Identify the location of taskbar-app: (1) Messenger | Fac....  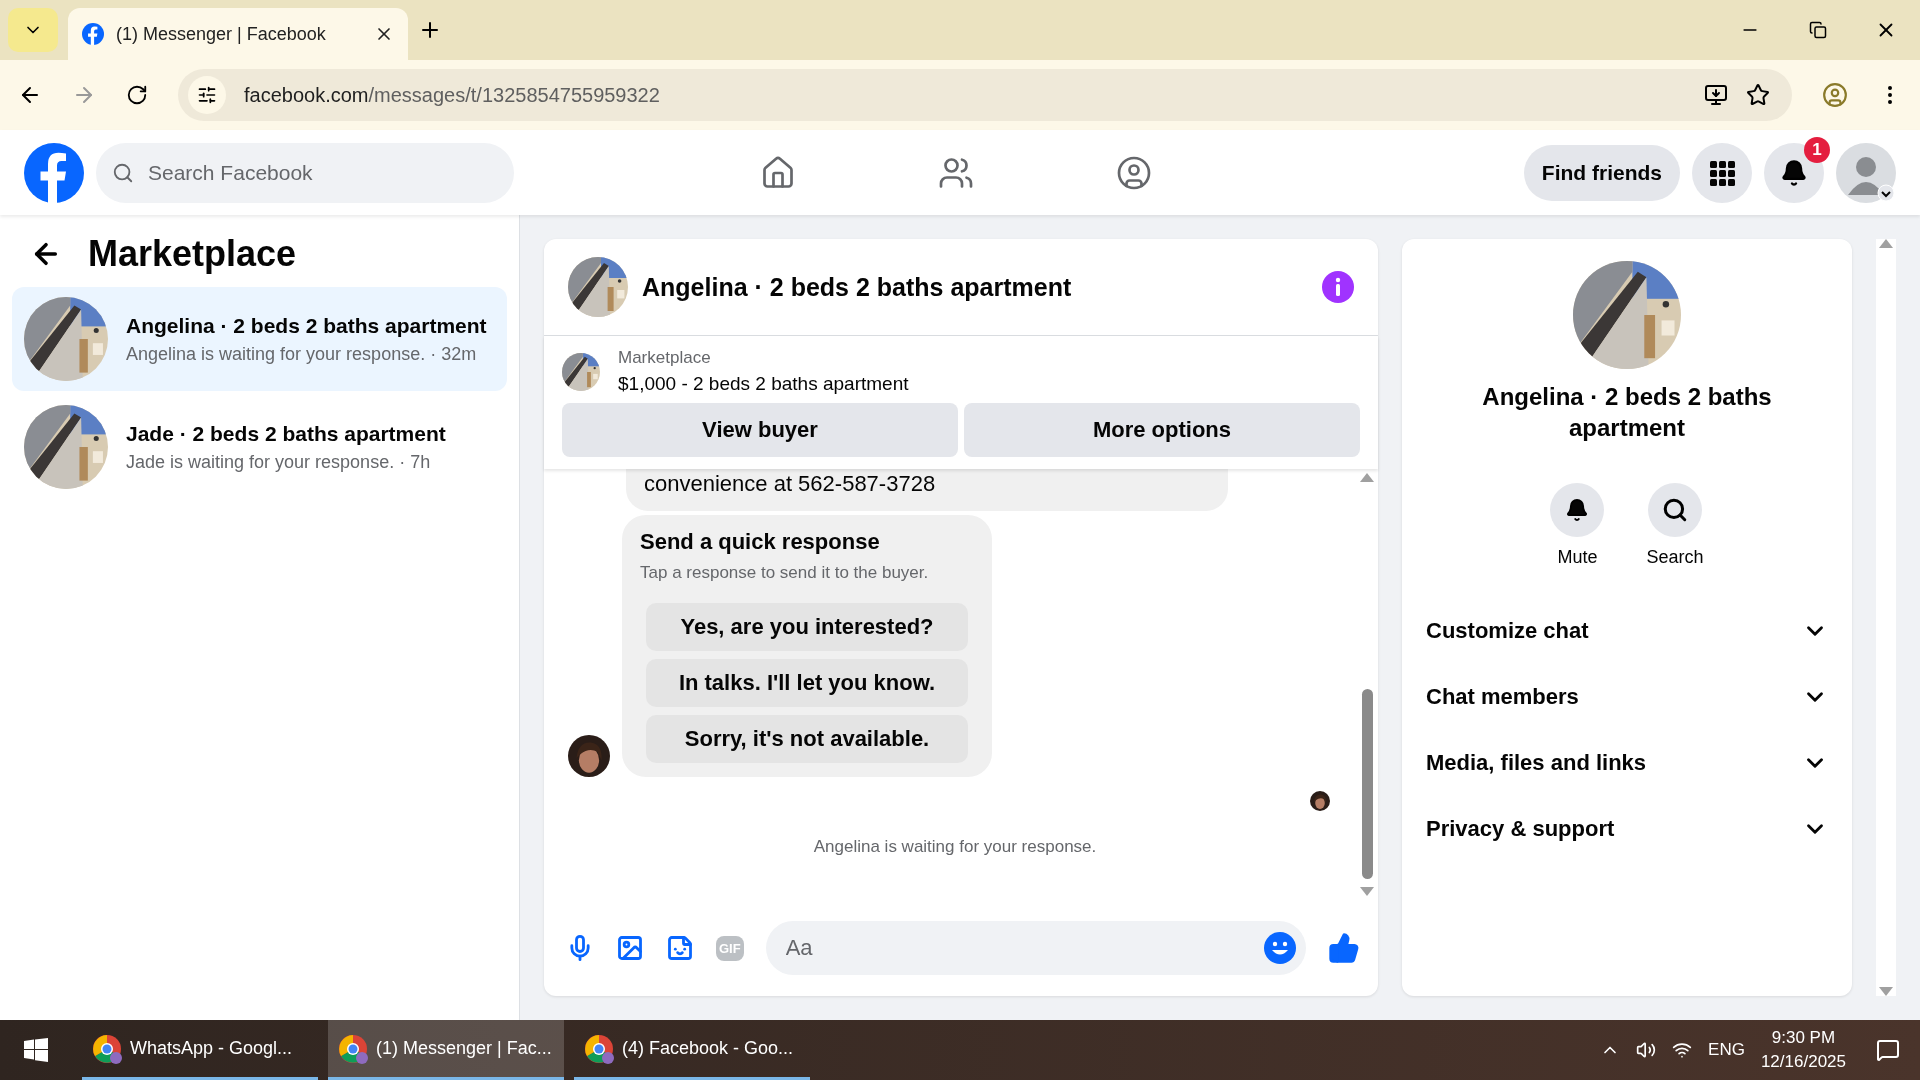
(446, 1050).